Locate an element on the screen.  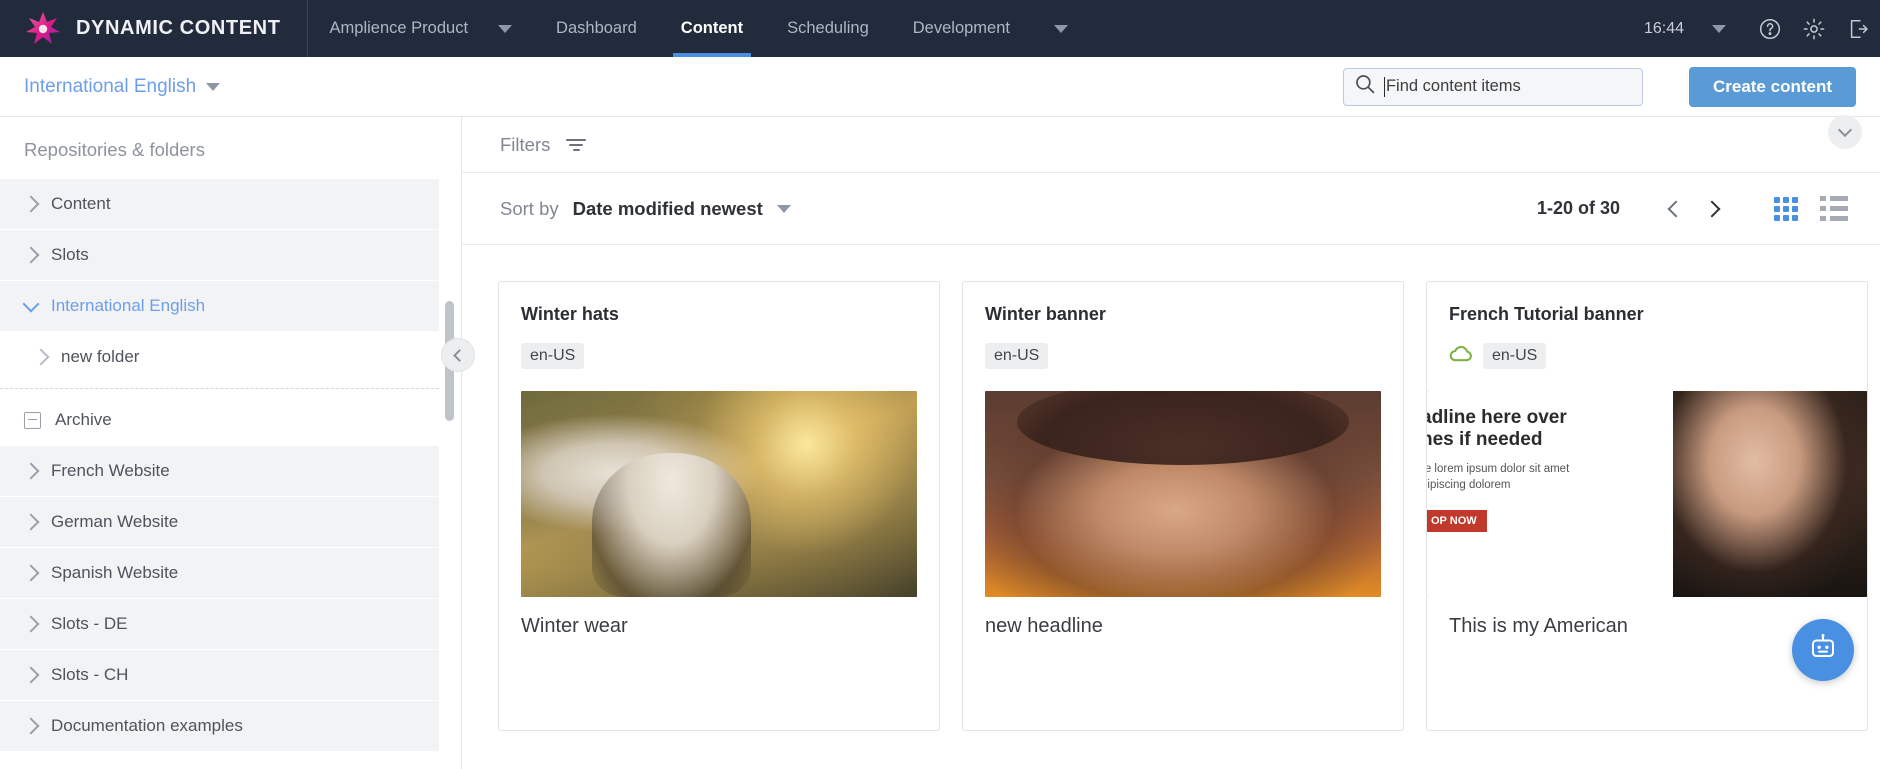
product-selector-label: Amplience Product is located at coordinates (399, 28).